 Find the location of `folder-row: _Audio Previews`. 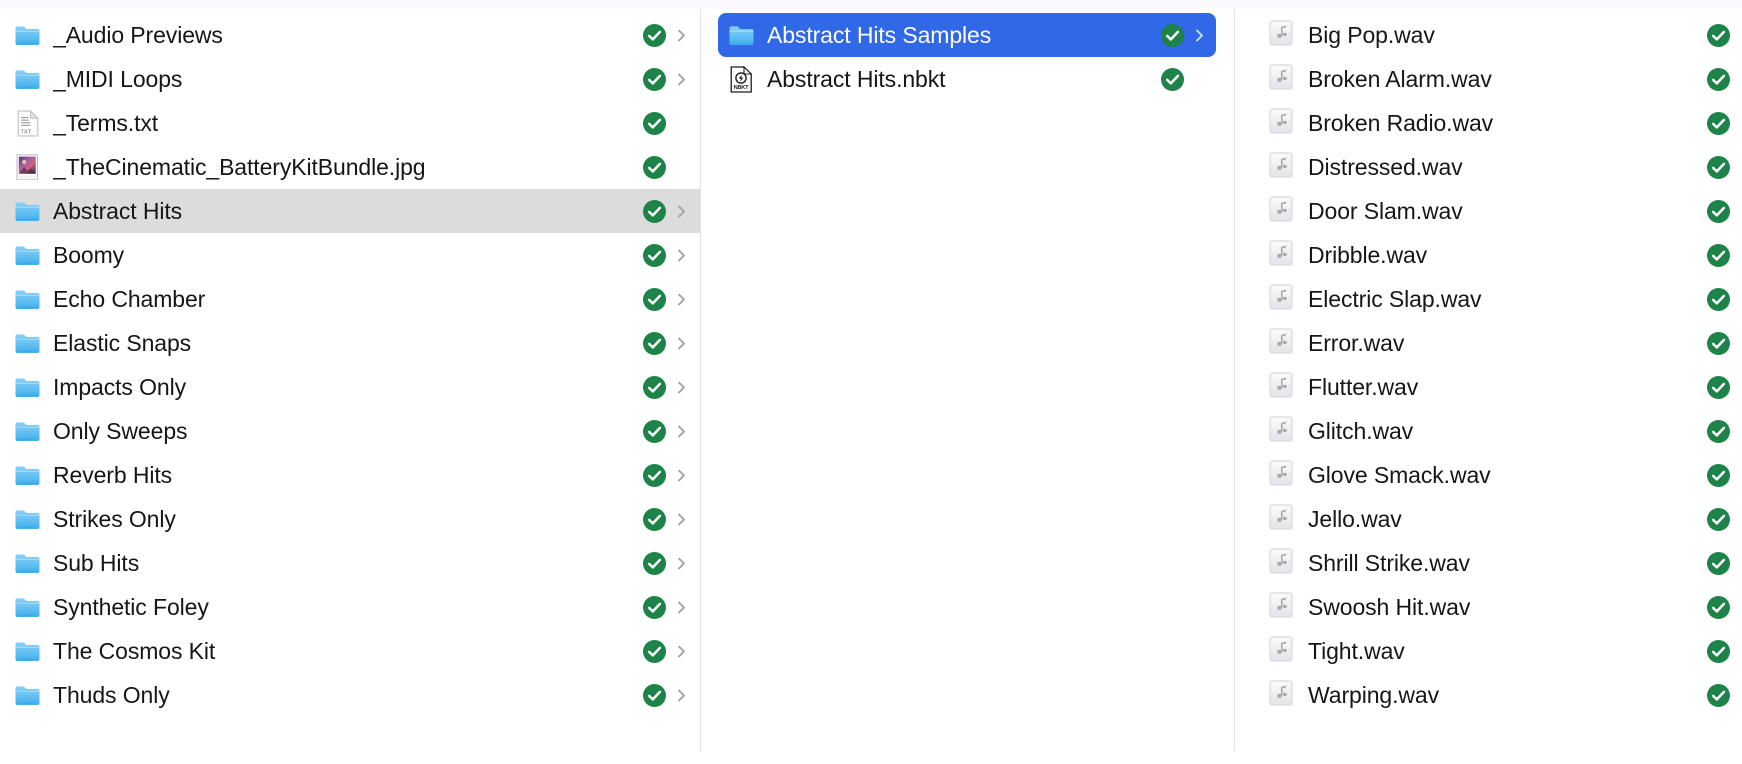

folder-row: _Audio Previews is located at coordinates (350, 35).